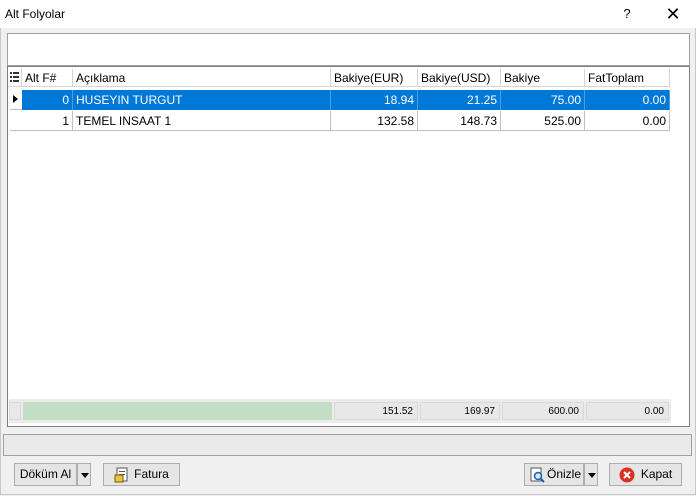  I want to click on close-window-button: ✕, so click(673, 14).